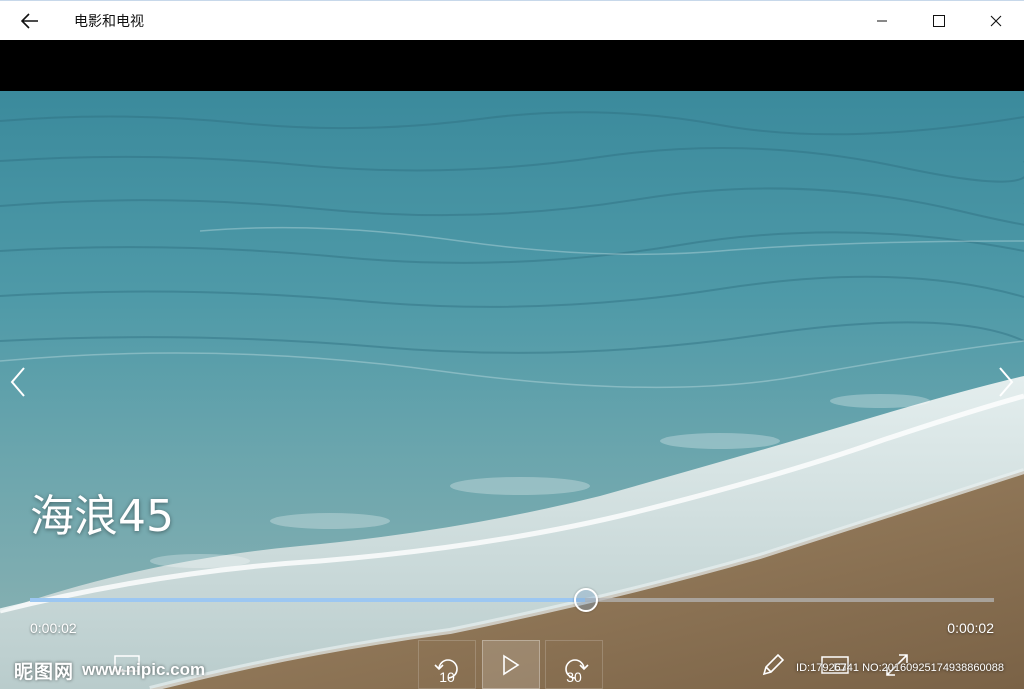 The width and height of the screenshot is (1024, 689). Describe the element at coordinates (970, 628) in the screenshot. I see `remaining-time: 0:00:02` at that location.